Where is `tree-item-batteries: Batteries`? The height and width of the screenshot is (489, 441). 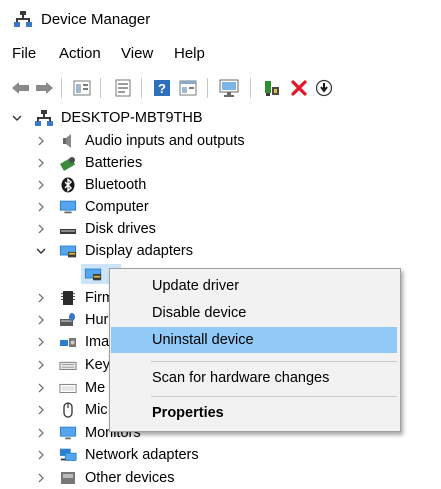 tree-item-batteries: Batteries is located at coordinates (220, 163).